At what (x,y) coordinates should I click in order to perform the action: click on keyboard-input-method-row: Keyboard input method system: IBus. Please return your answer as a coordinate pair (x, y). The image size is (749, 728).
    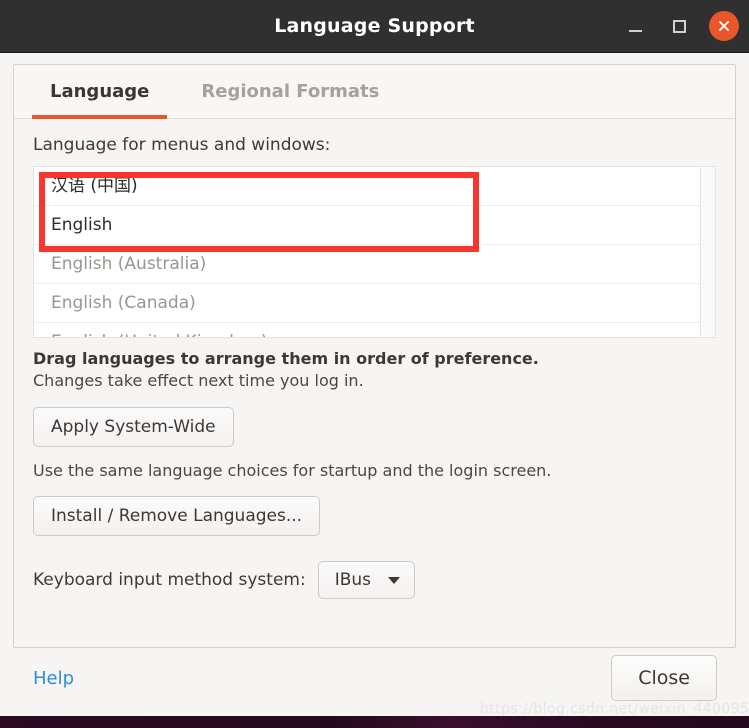
    Looking at the image, I should click on (374, 580).